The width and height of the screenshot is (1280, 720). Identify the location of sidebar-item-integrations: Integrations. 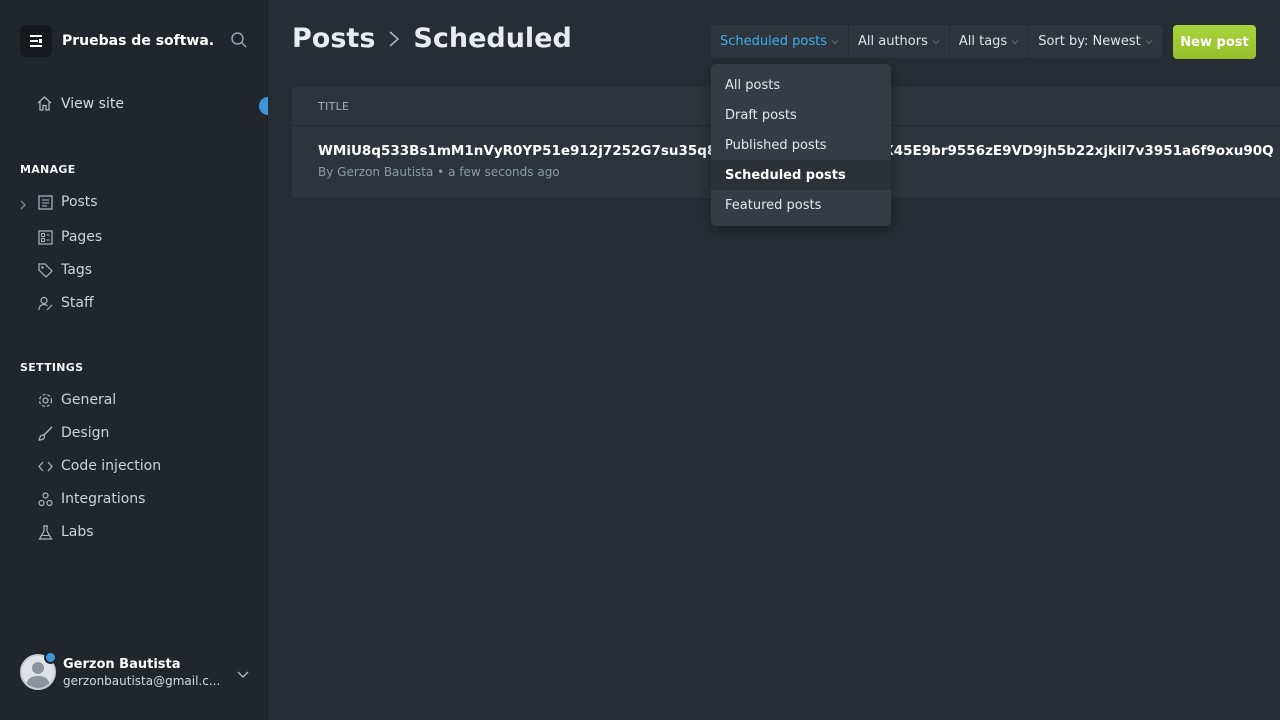
(90, 499).